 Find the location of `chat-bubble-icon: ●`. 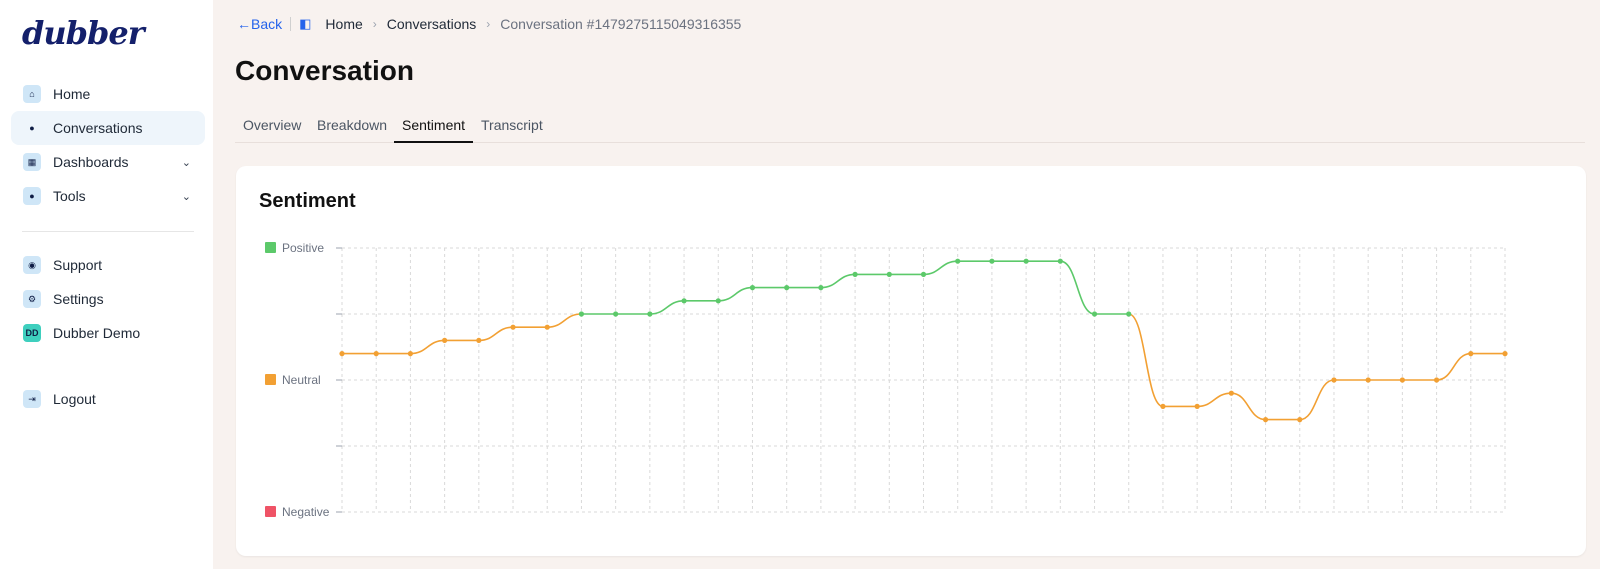

chat-bubble-icon: ● is located at coordinates (32, 128).